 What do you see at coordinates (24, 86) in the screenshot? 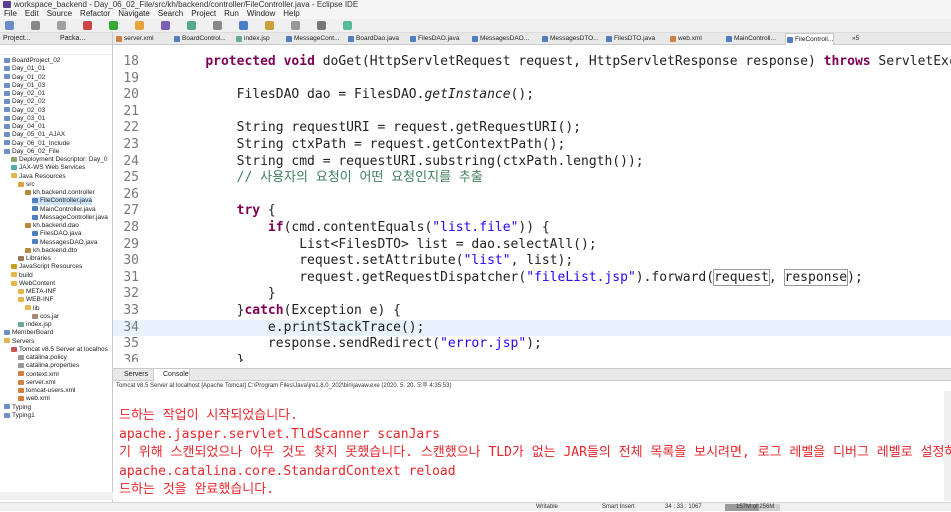
I see `tree-item: Day_01_03` at bounding box center [24, 86].